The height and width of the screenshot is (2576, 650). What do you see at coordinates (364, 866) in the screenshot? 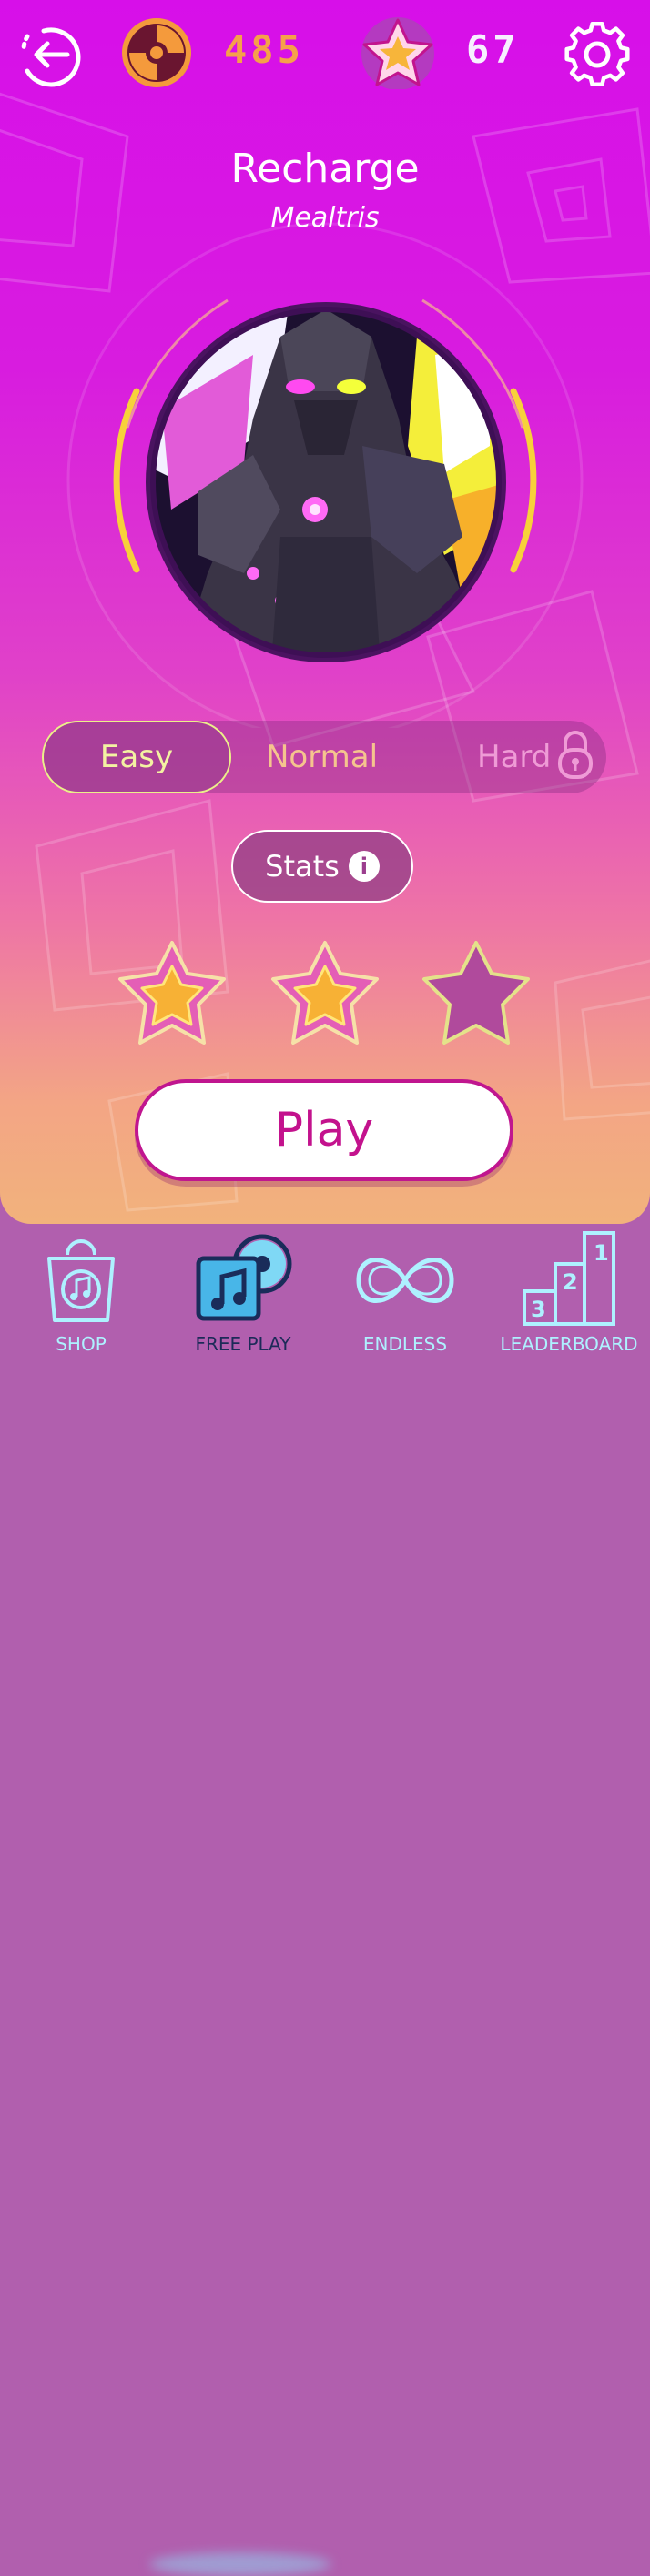
I see `info-icon: i` at bounding box center [364, 866].